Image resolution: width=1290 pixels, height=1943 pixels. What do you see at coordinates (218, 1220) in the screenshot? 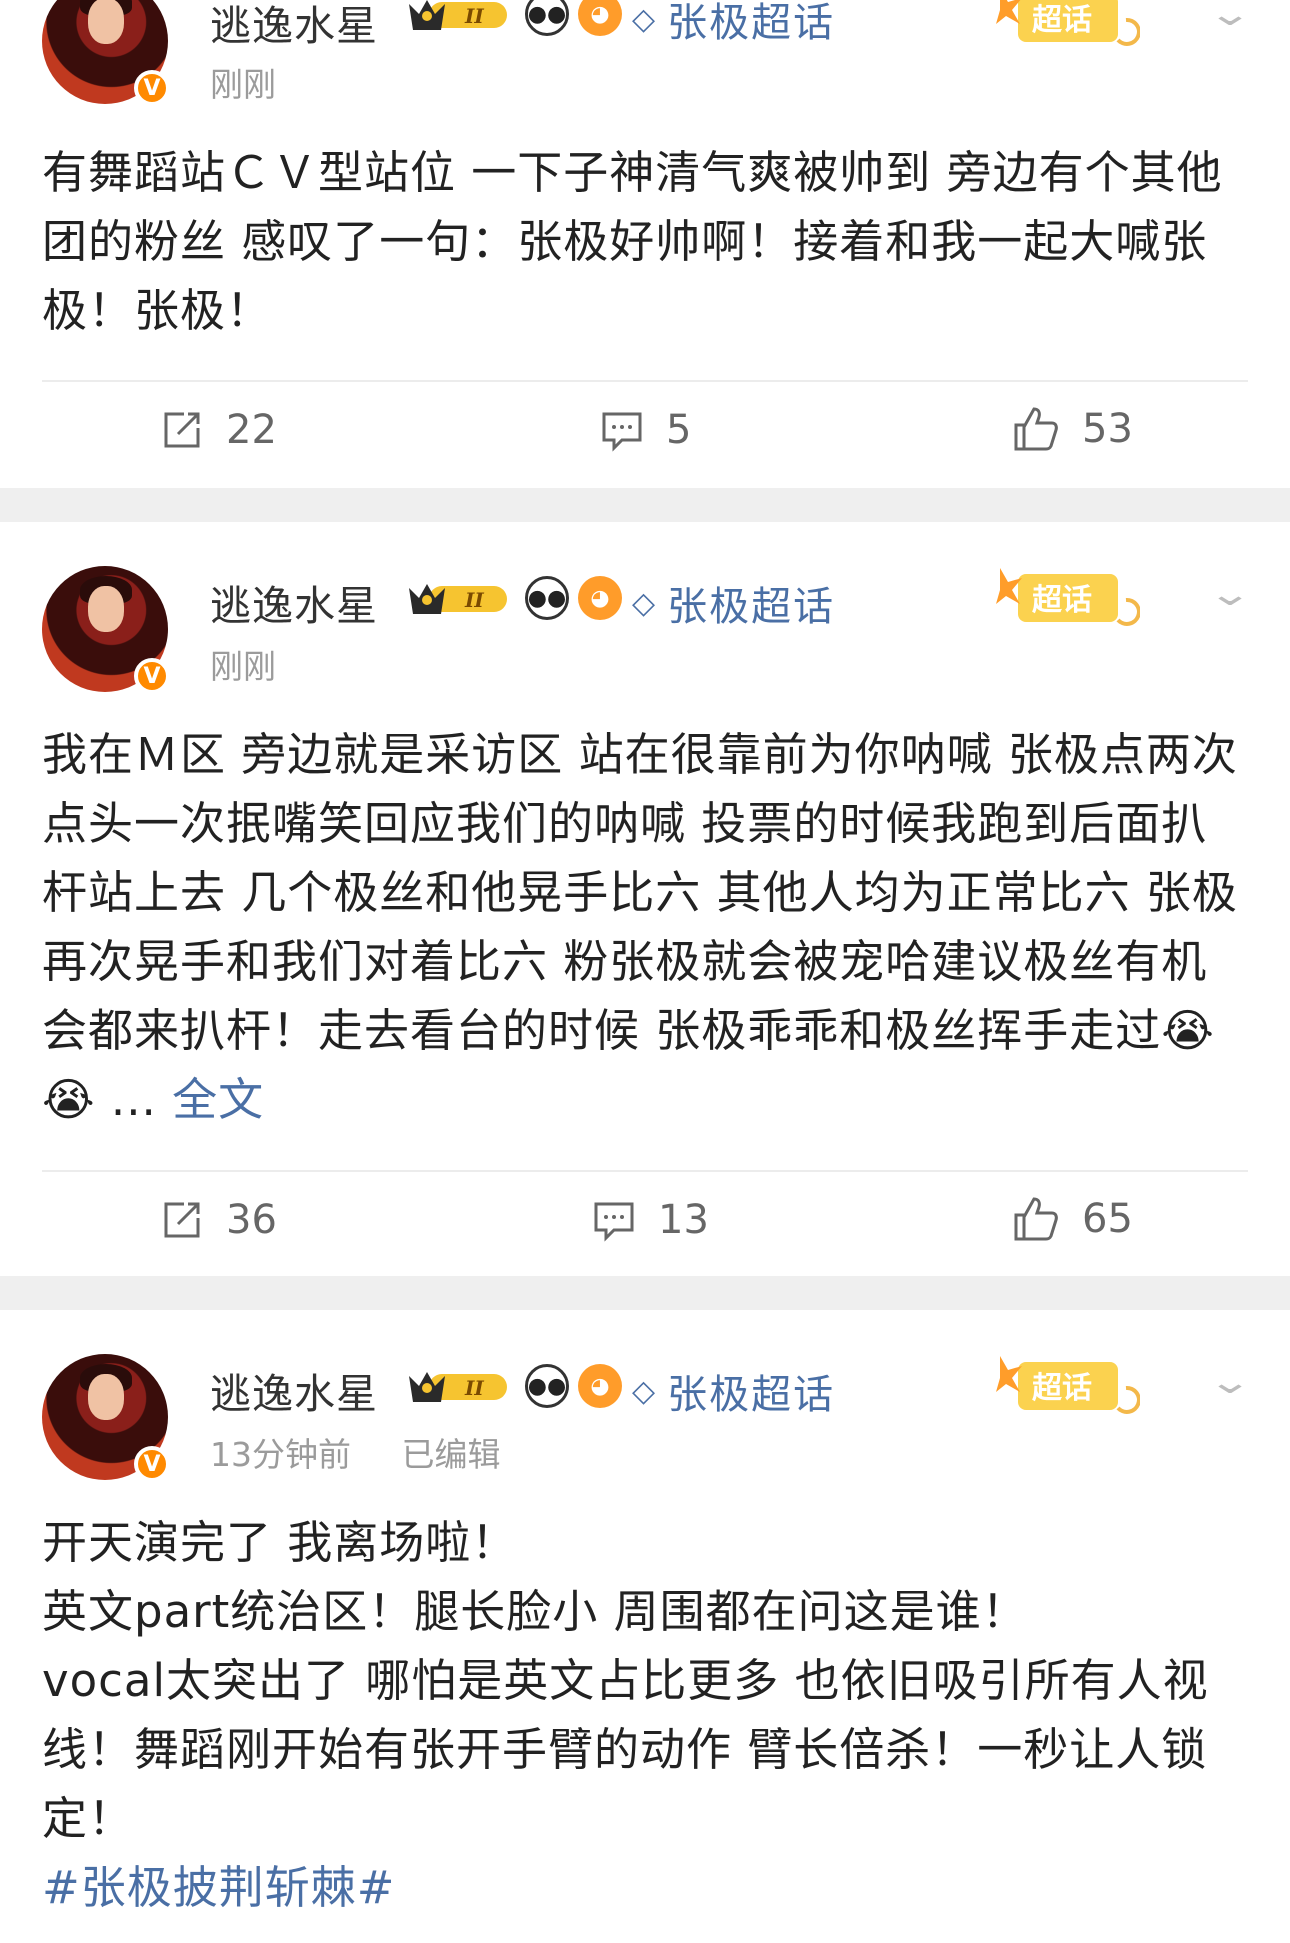
I see `repost-button: 36` at bounding box center [218, 1220].